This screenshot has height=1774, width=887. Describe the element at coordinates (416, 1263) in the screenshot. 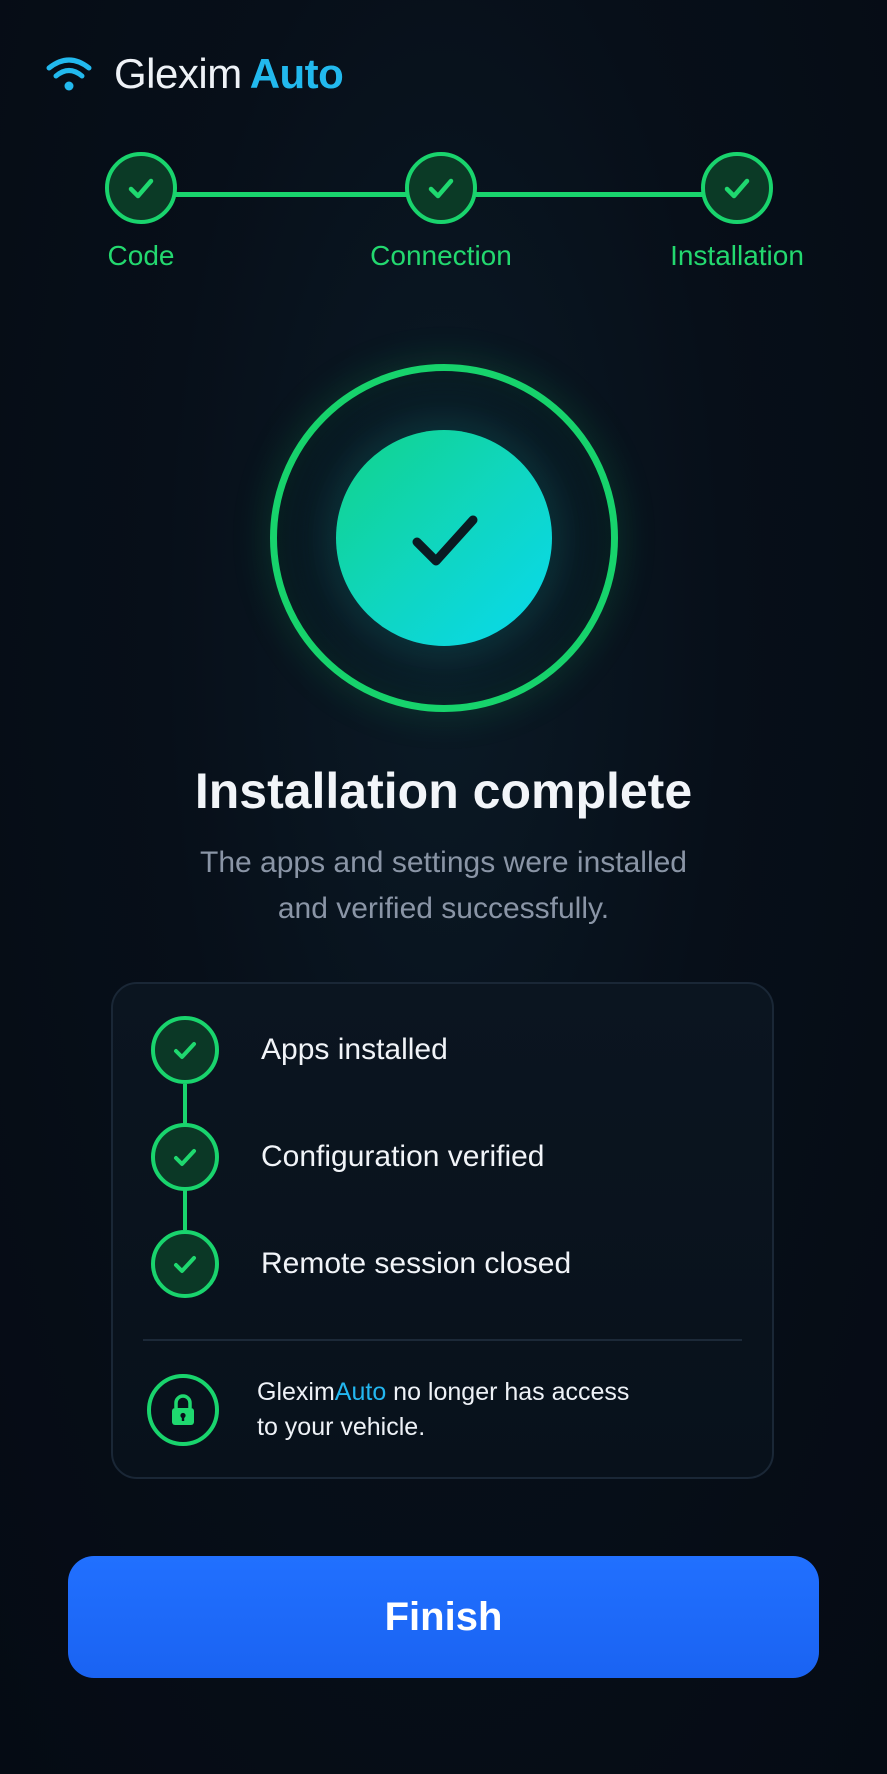

I see `checklist-item-label: Remote session closed` at that location.